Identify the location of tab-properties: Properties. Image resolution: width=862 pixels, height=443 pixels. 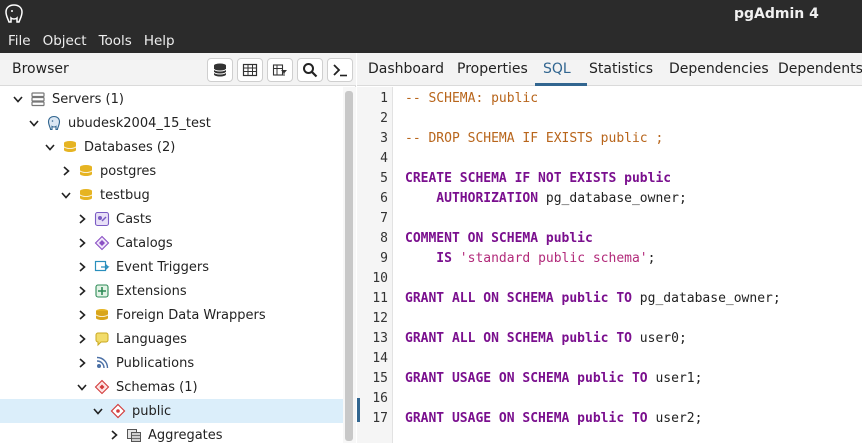
(492, 69).